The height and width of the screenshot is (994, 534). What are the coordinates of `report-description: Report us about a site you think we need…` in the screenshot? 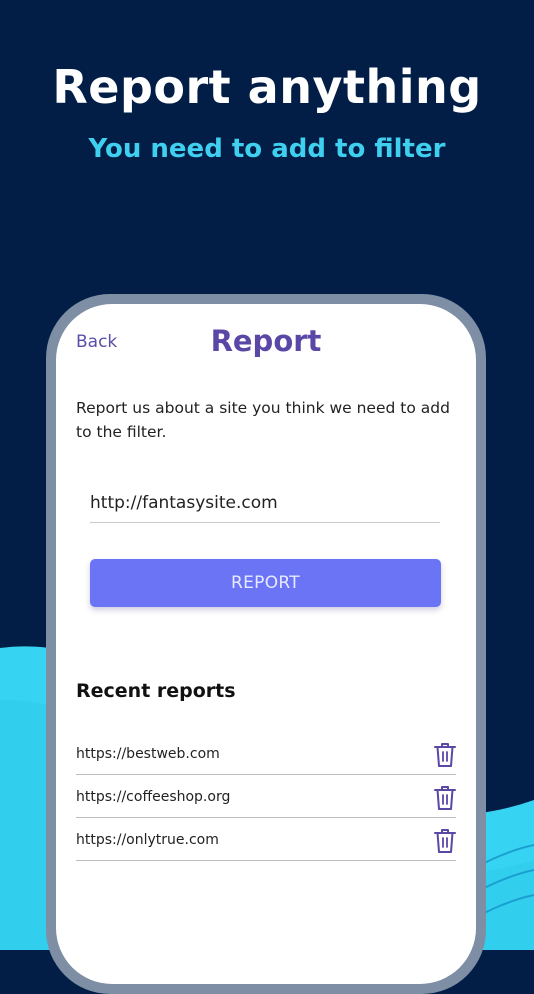 It's located at (263, 420).